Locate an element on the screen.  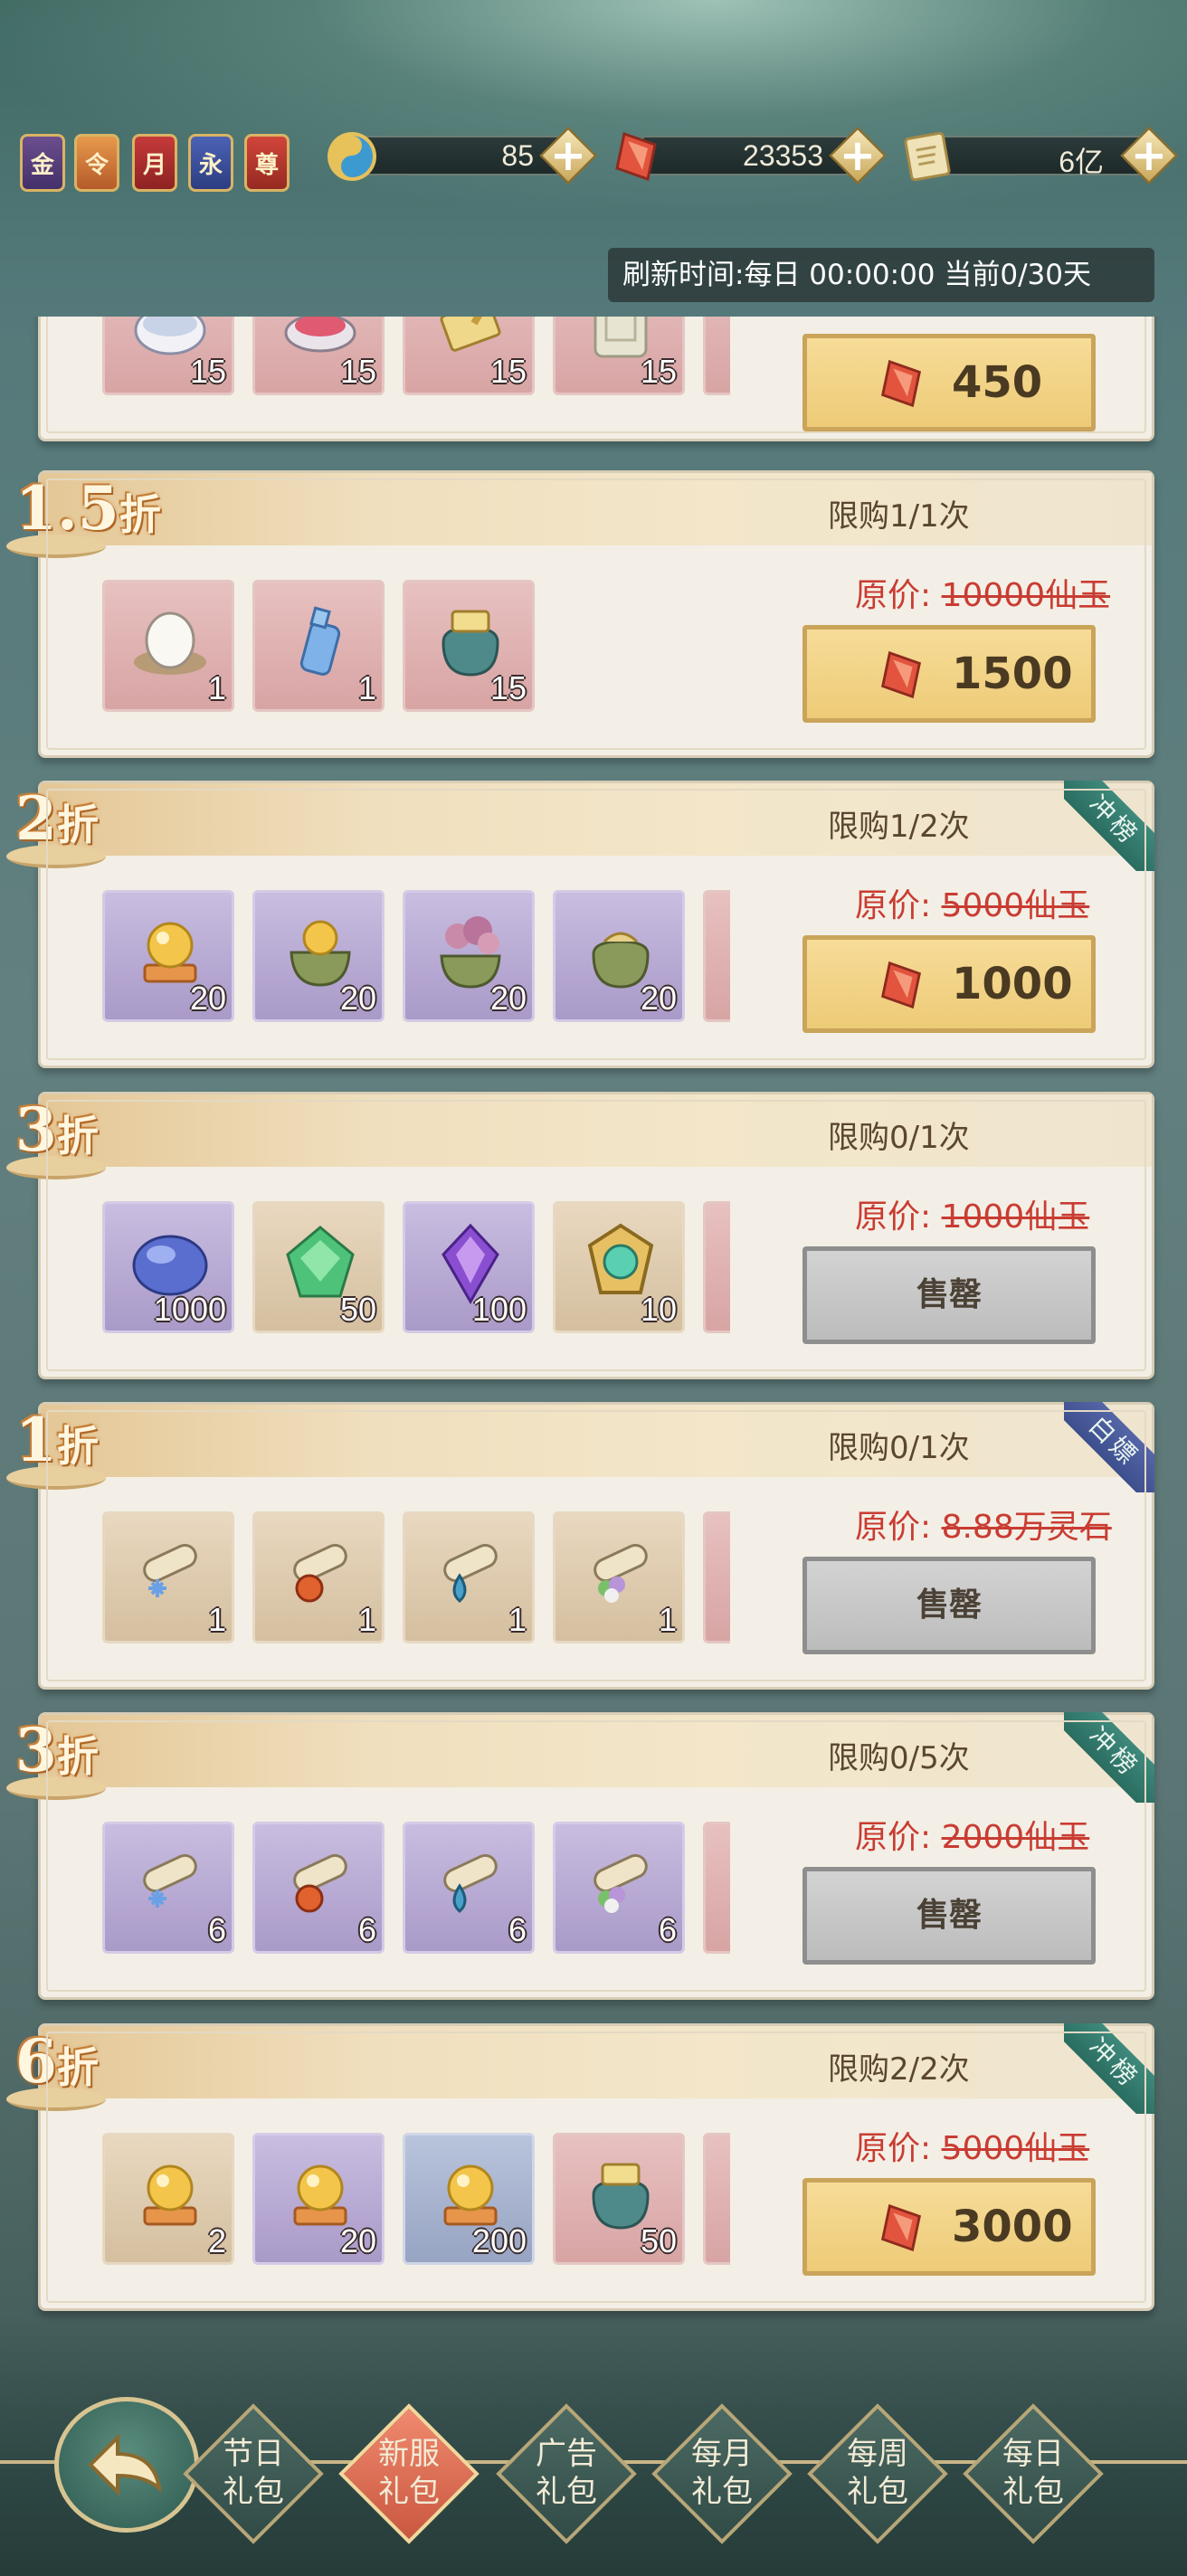
item-strip: 15 15 15 15 is located at coordinates (419, 358).